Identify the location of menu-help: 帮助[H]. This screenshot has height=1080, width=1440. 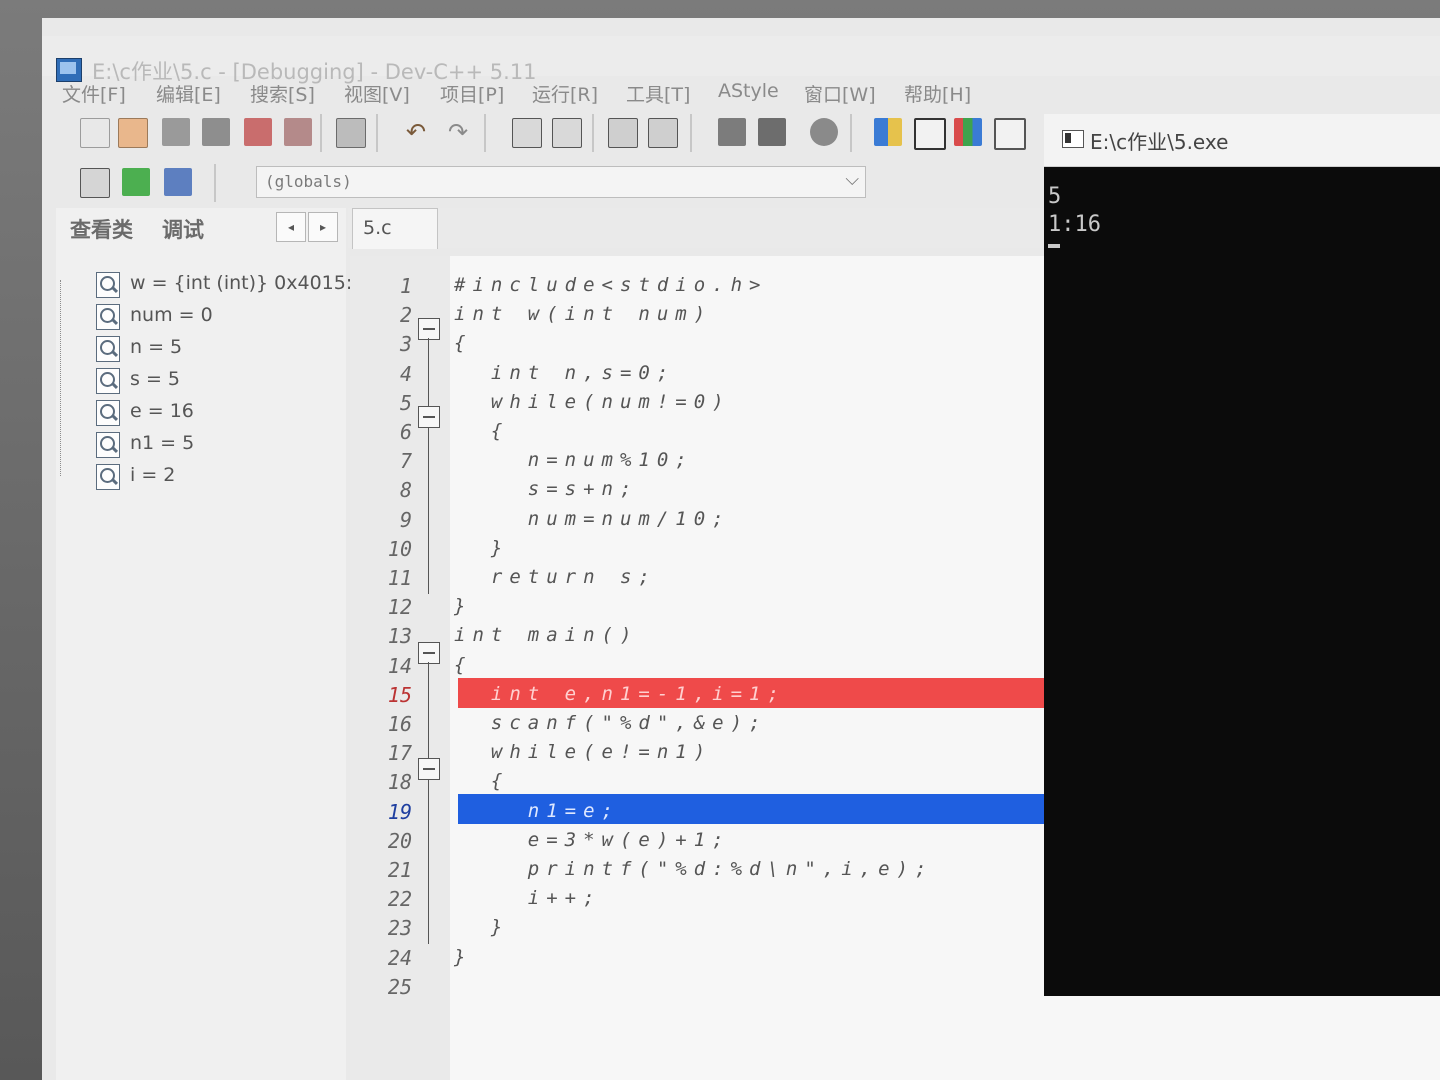
(937, 93).